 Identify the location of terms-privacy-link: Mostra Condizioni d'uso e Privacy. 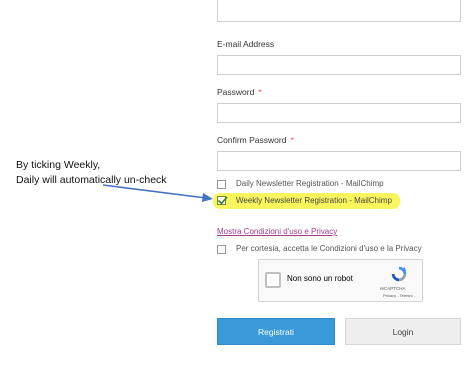
(277, 231).